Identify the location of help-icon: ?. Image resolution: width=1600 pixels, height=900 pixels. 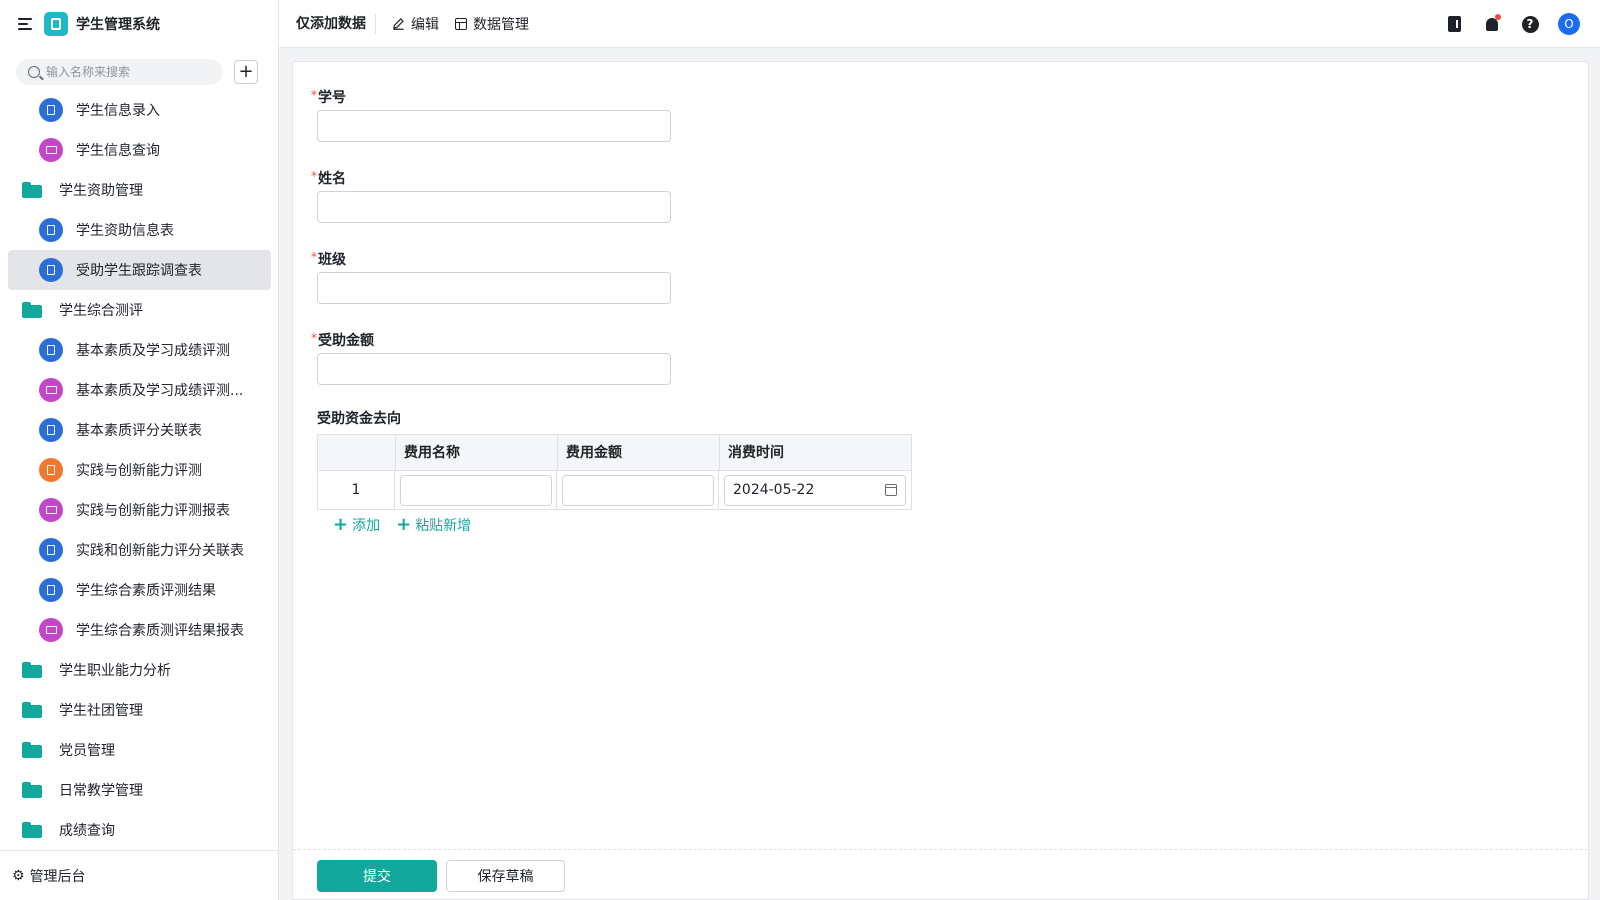
(1530, 24).